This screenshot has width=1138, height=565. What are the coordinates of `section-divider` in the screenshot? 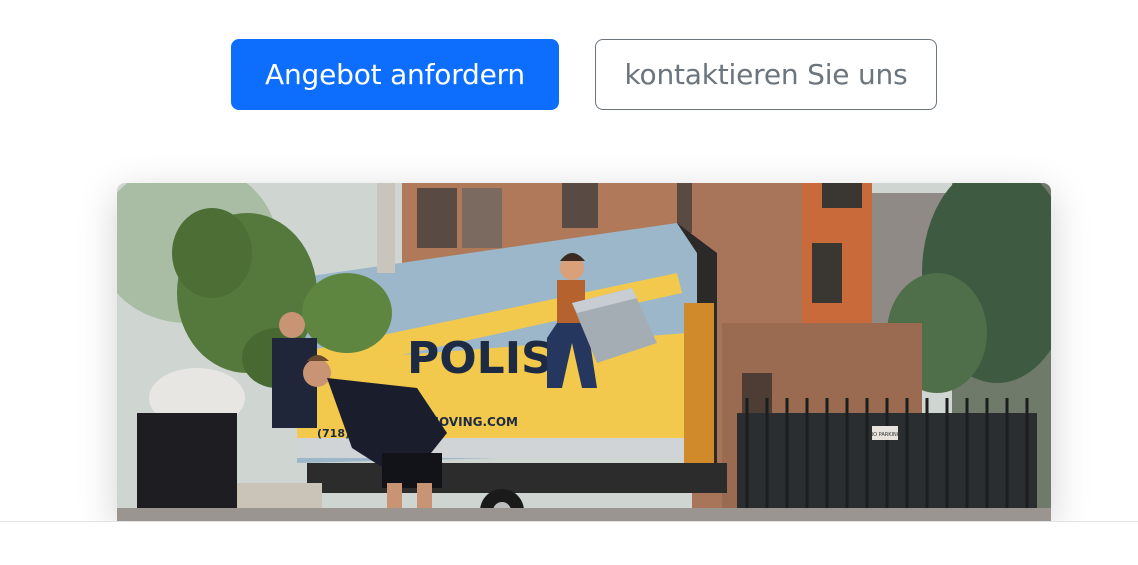 It's located at (569, 543).